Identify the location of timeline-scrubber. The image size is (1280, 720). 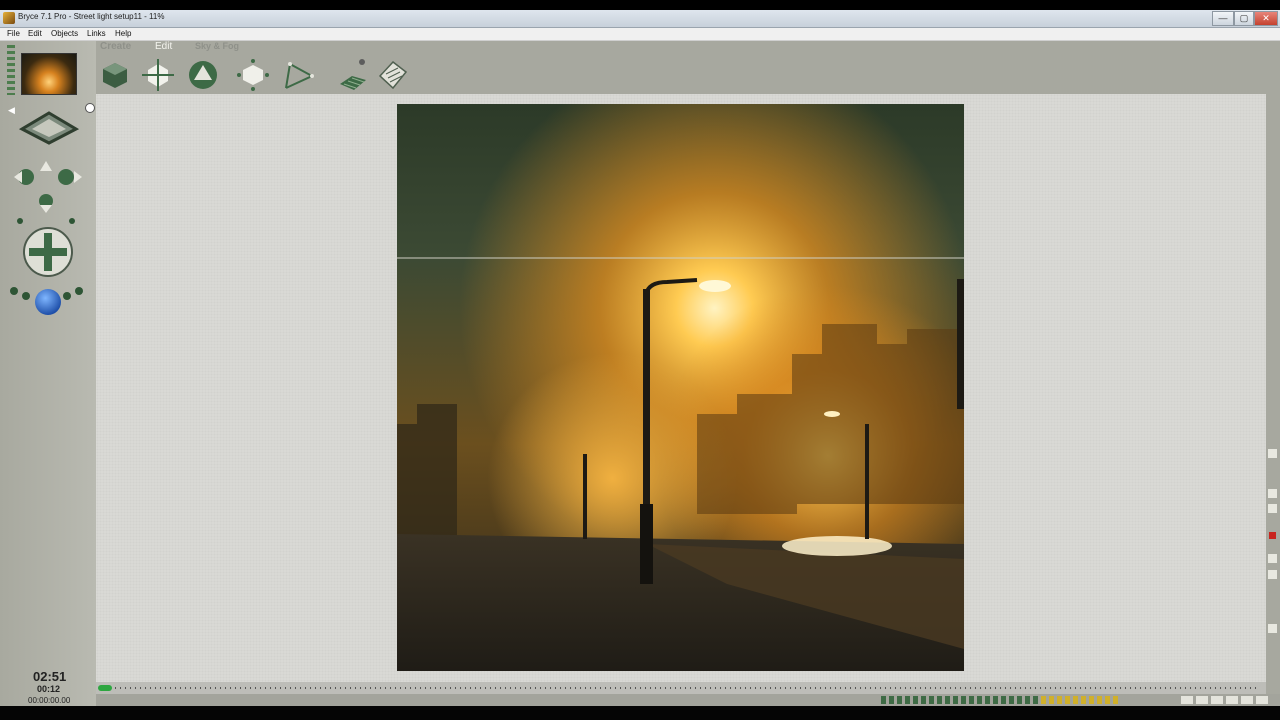
(105, 688).